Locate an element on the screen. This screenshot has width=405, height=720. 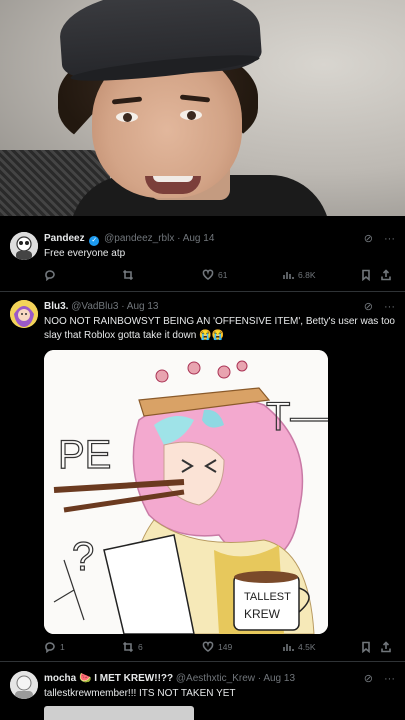
repost-button is located at coordinates (130, 275).